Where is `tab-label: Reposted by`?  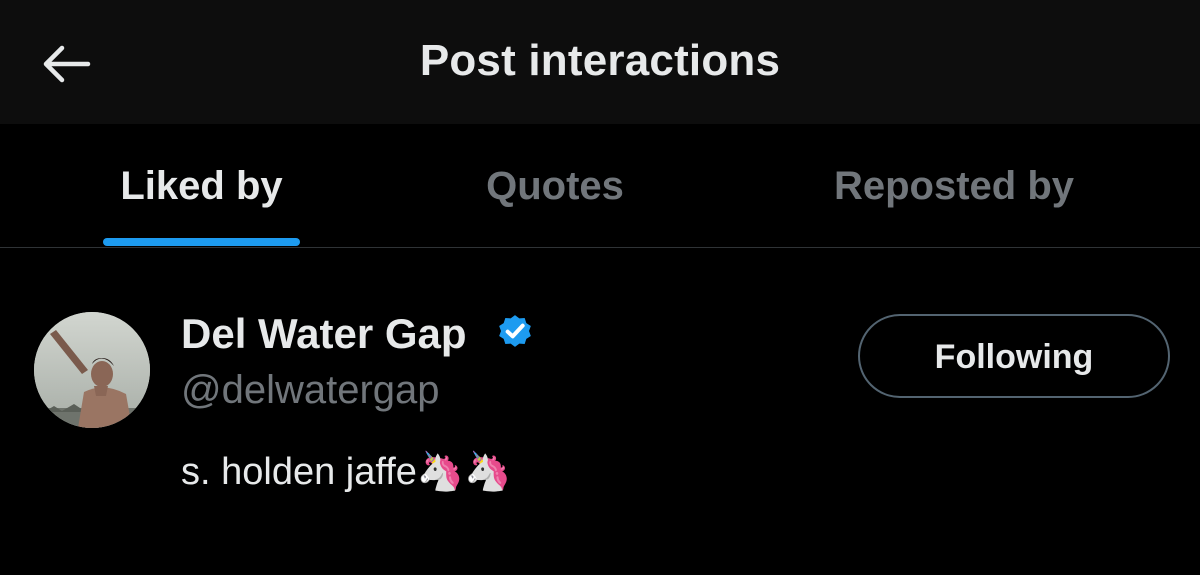 tab-label: Reposted by is located at coordinates (954, 186).